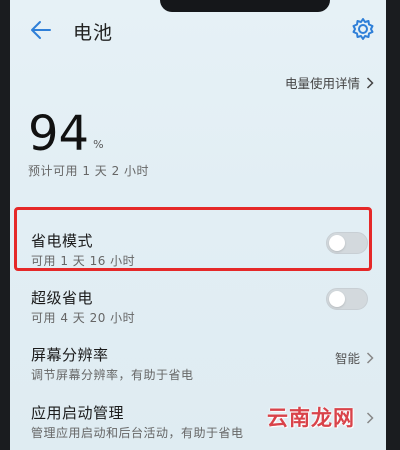 The image size is (400, 450). I want to click on gear-icon, so click(363, 29).